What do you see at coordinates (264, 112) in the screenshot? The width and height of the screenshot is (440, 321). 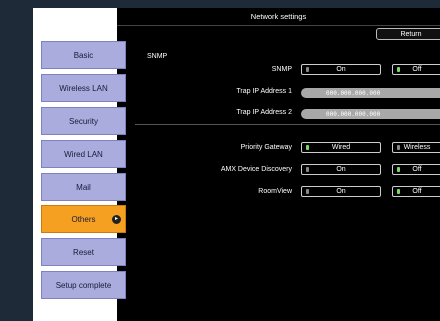 I see `trap-ip-2-label: Trap IP Address 2` at bounding box center [264, 112].